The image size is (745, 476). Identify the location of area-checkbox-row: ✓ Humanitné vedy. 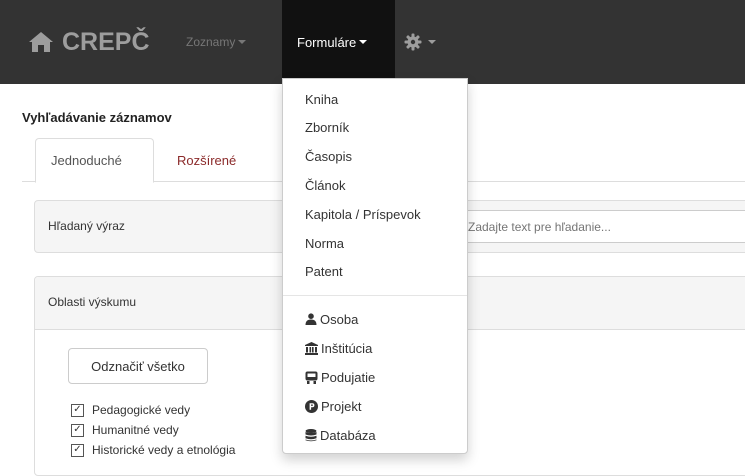
(125, 430).